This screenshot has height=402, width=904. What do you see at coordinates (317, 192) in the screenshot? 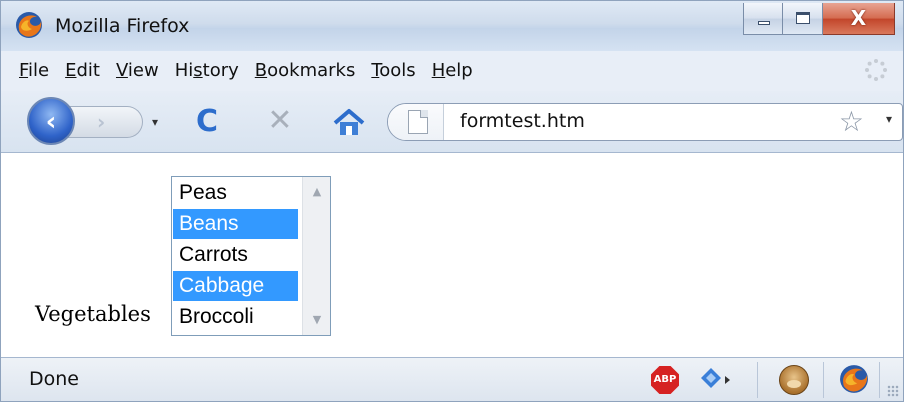
I see `scroll-up-icon: ▲` at bounding box center [317, 192].